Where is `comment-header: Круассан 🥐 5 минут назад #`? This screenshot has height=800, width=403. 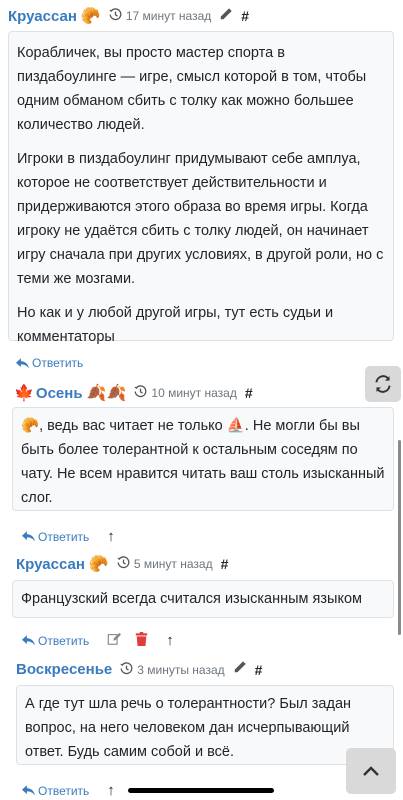 comment-header: Круассан 🥐 5 минут назад # is located at coordinates (122, 564).